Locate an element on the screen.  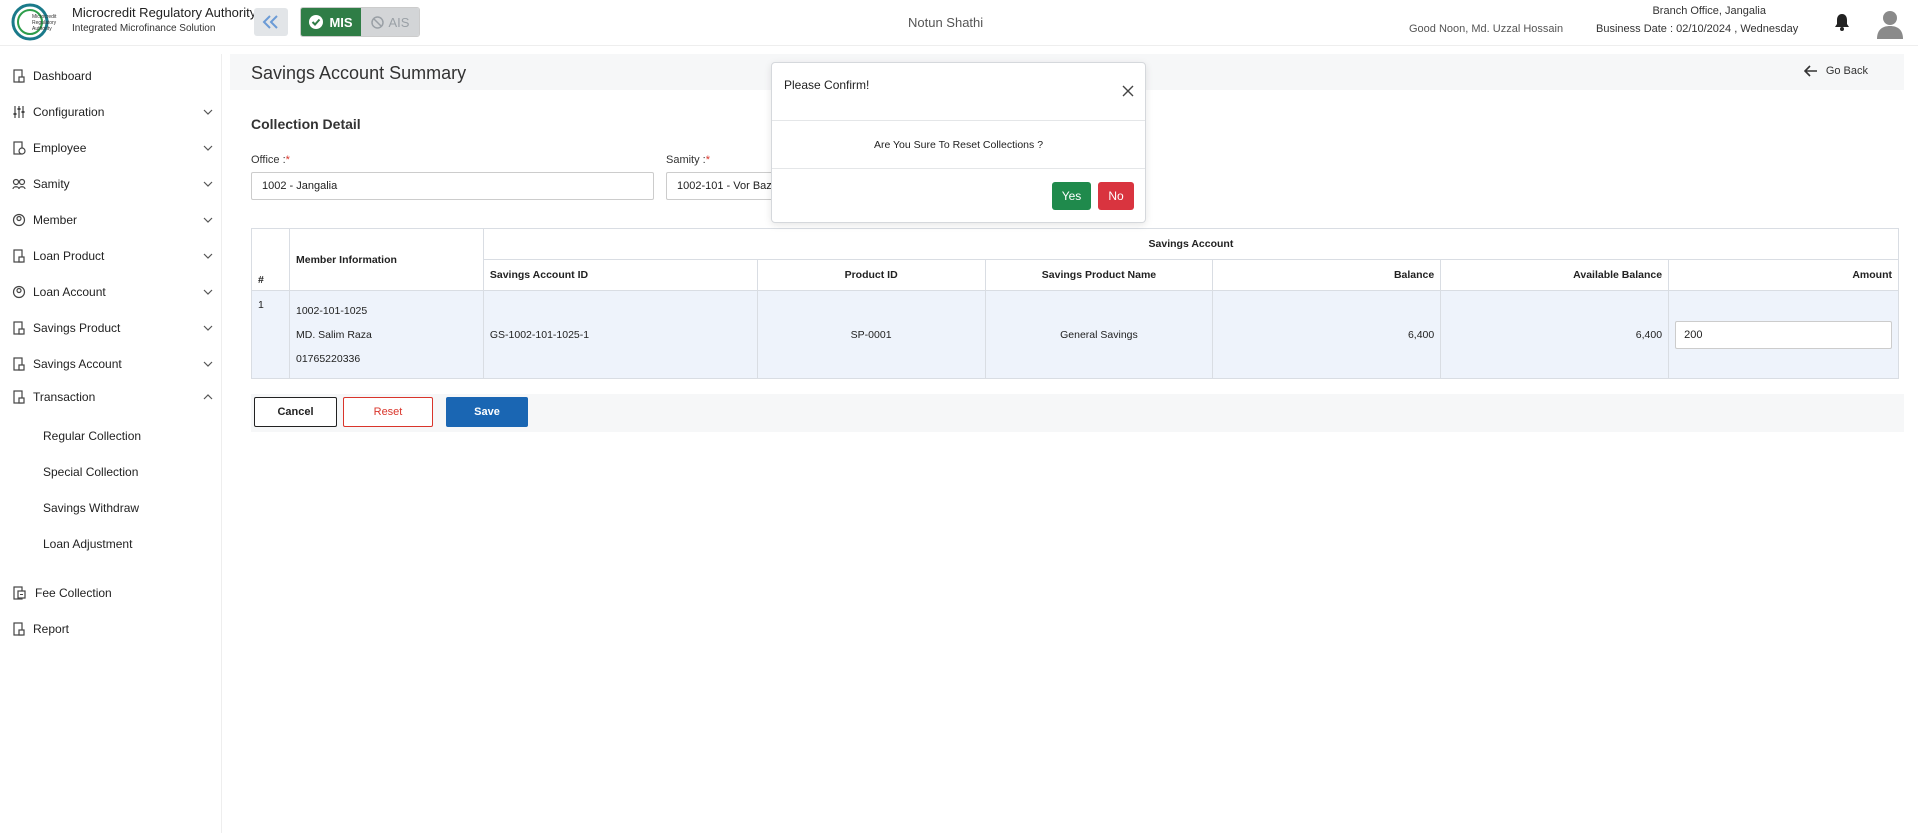
sidebar-subitem-savings-withdraw: Savings Withdraw is located at coordinates (91, 508).